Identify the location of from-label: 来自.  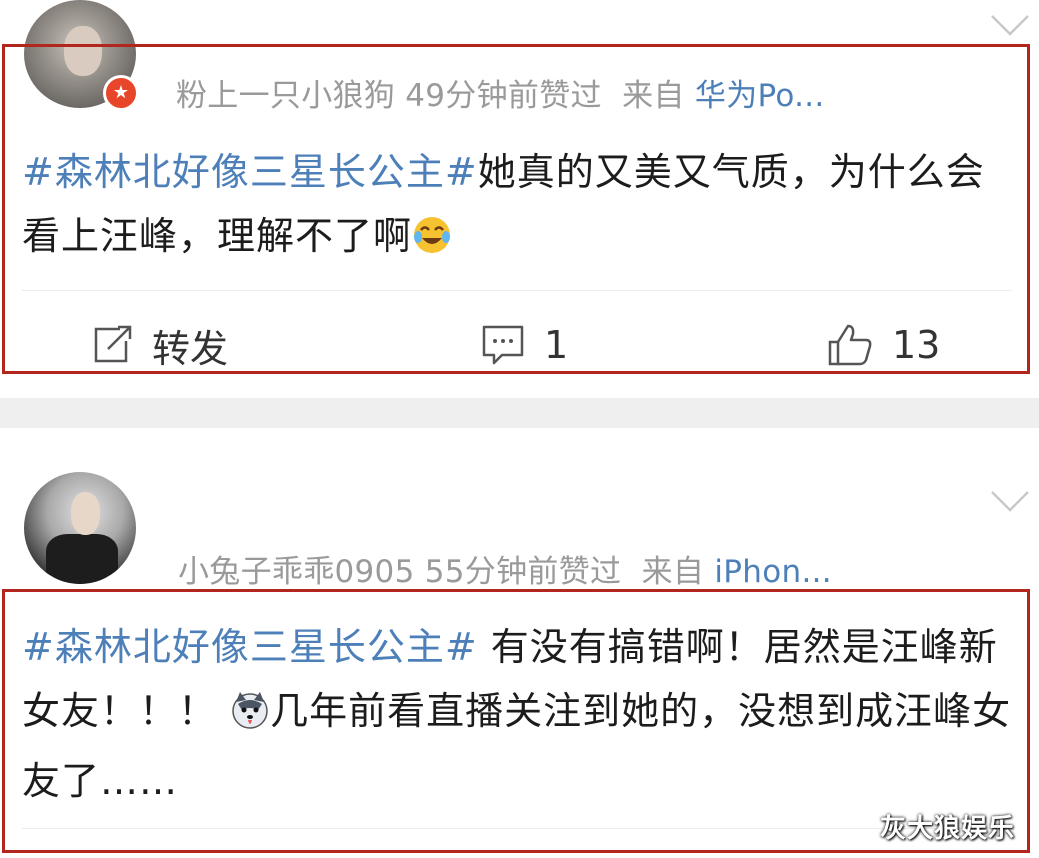
(673, 572).